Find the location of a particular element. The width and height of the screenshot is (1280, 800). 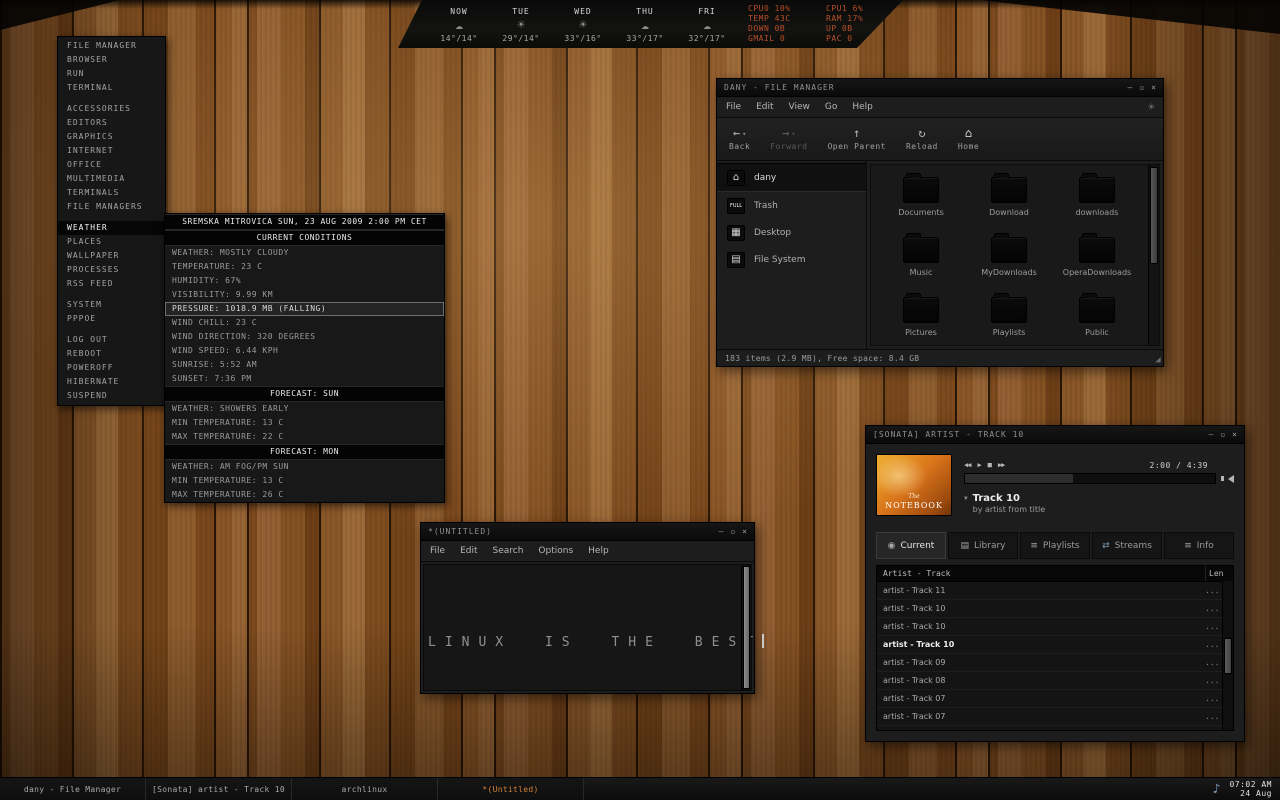

menu-item: FILE MANAGER is located at coordinates (111, 46).